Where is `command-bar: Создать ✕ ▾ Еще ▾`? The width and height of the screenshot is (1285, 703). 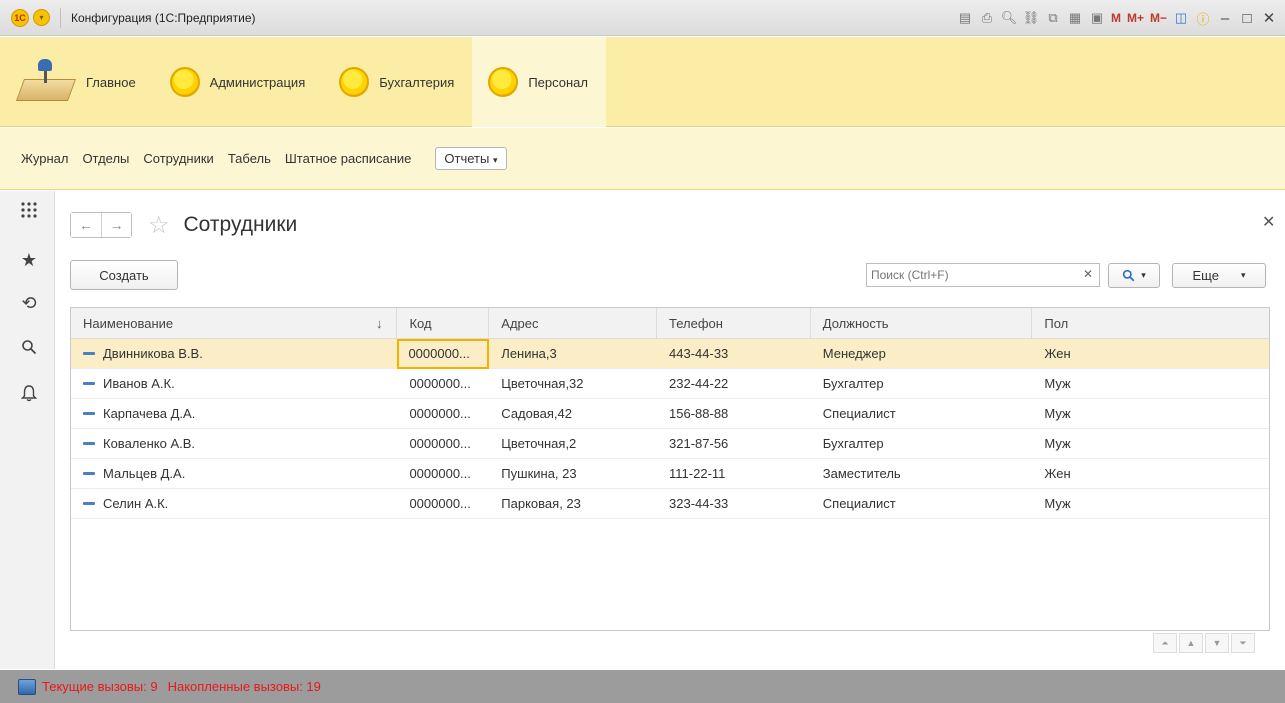 command-bar: Создать ✕ ▾ Еще ▾ is located at coordinates (670, 275).